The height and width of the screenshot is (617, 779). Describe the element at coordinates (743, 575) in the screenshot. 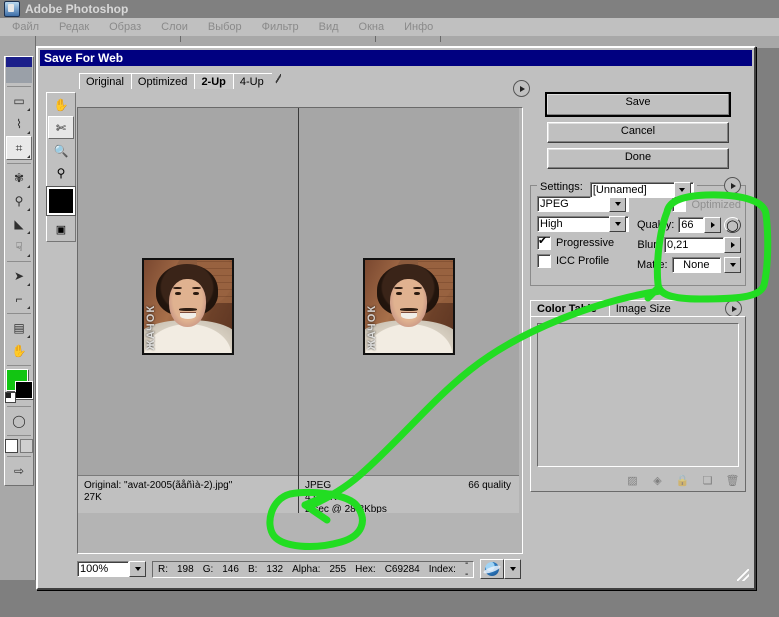

I see `resize-grip` at that location.